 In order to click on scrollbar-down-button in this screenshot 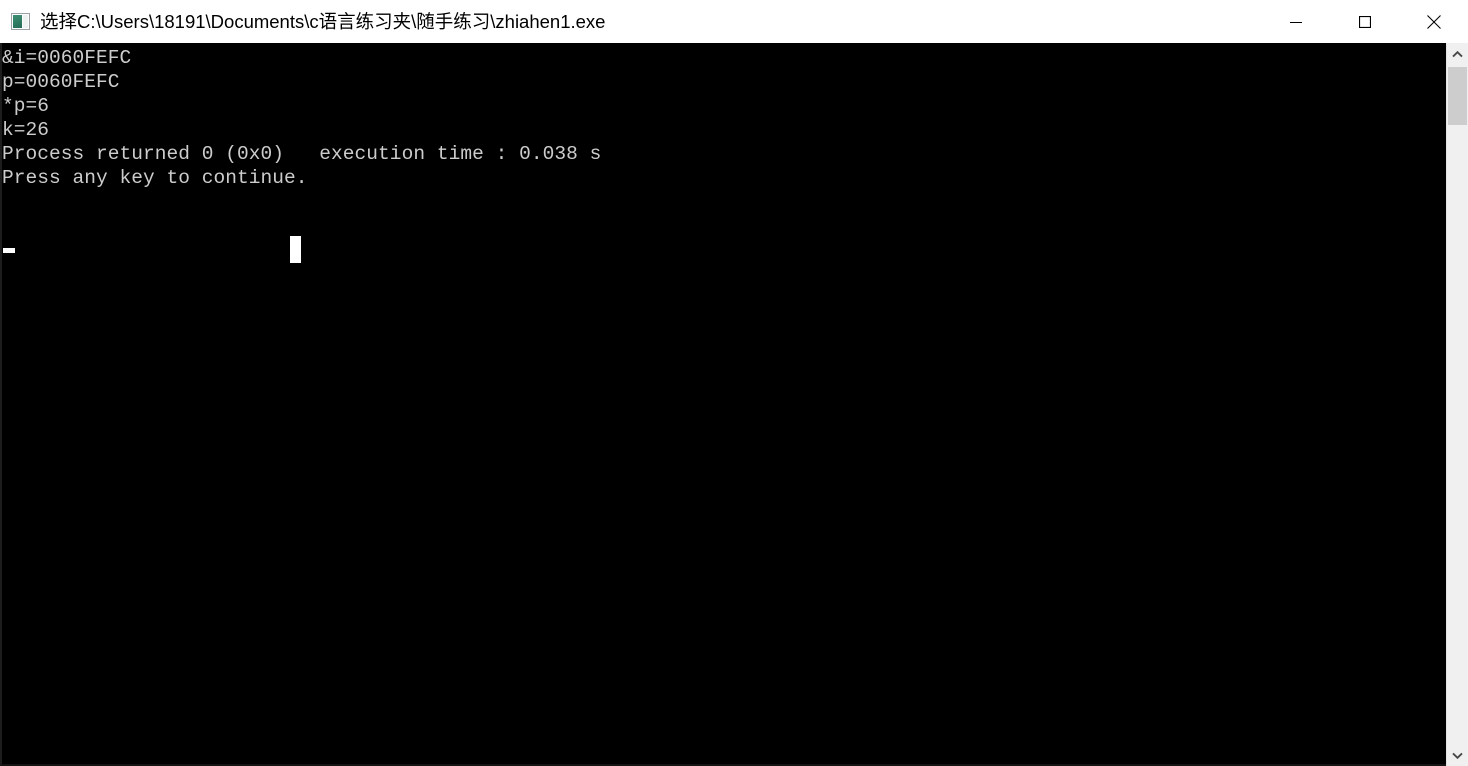, I will do `click(1457, 755)`.